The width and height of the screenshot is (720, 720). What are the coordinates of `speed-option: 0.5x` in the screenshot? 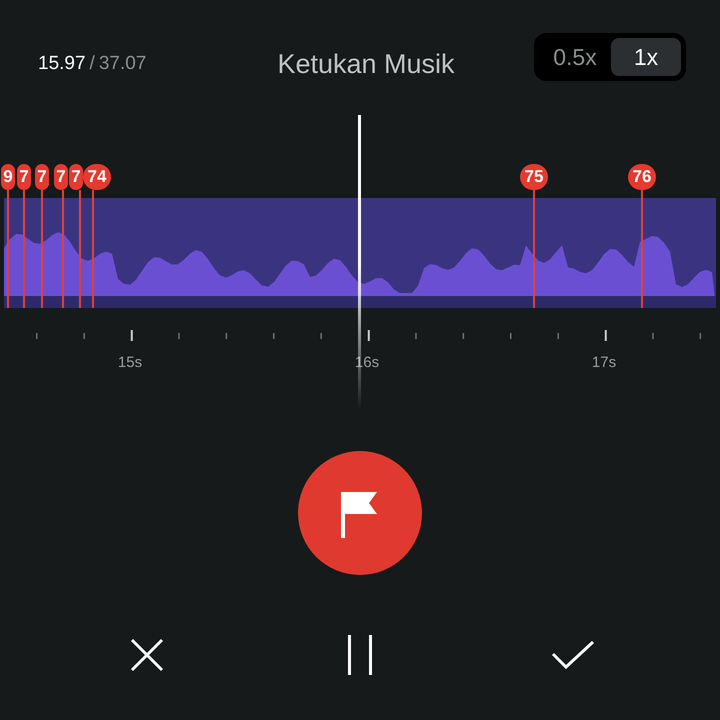 It's located at (575, 57).